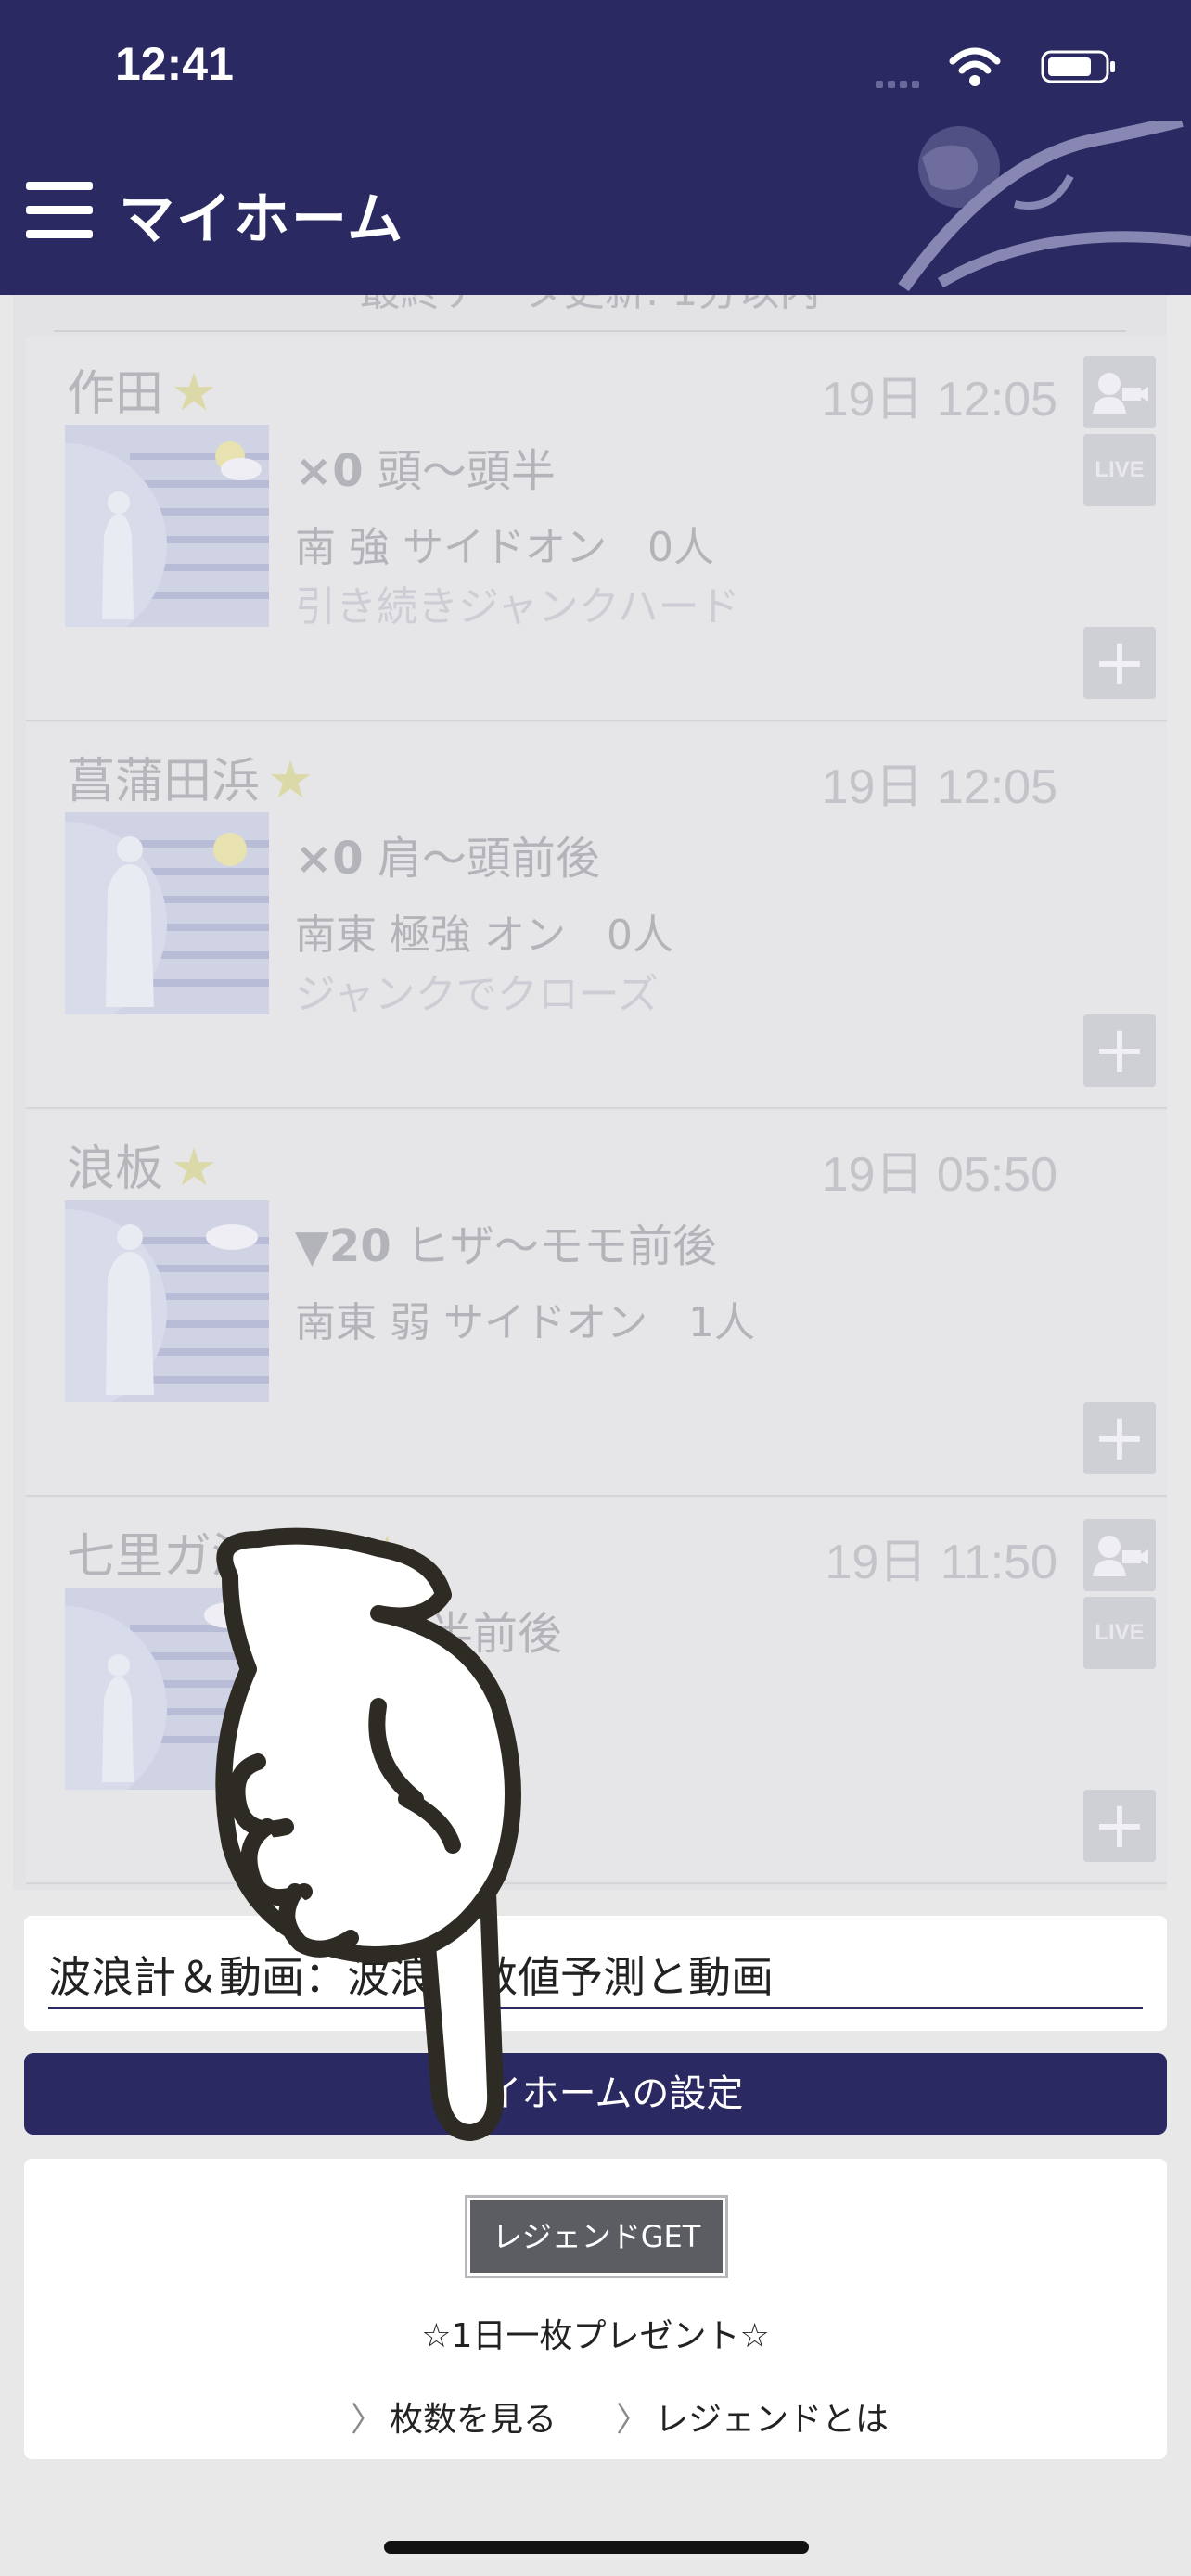 The width and height of the screenshot is (1191, 2576). I want to click on pointing-hand-icon, so click(368, 1834).